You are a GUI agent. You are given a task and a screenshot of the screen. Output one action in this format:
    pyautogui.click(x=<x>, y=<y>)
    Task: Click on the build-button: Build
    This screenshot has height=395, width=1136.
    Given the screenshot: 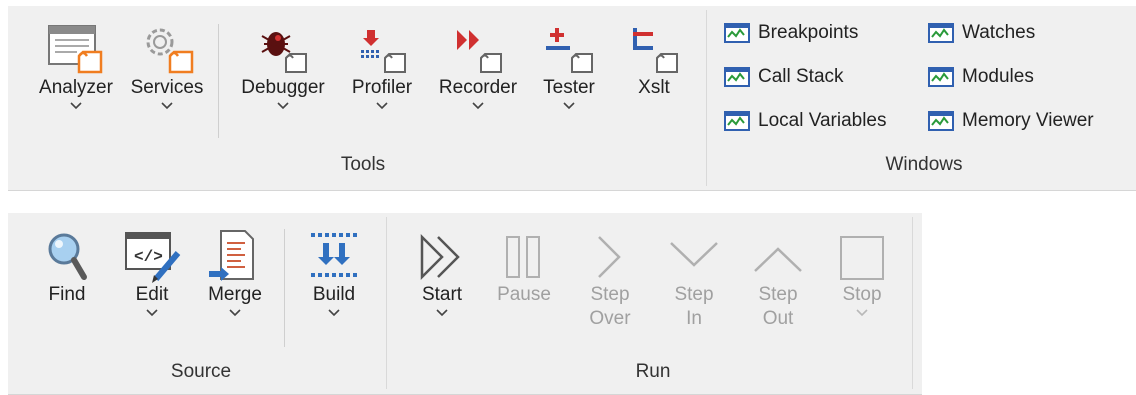 What is the action you would take?
    pyautogui.click(x=334, y=275)
    